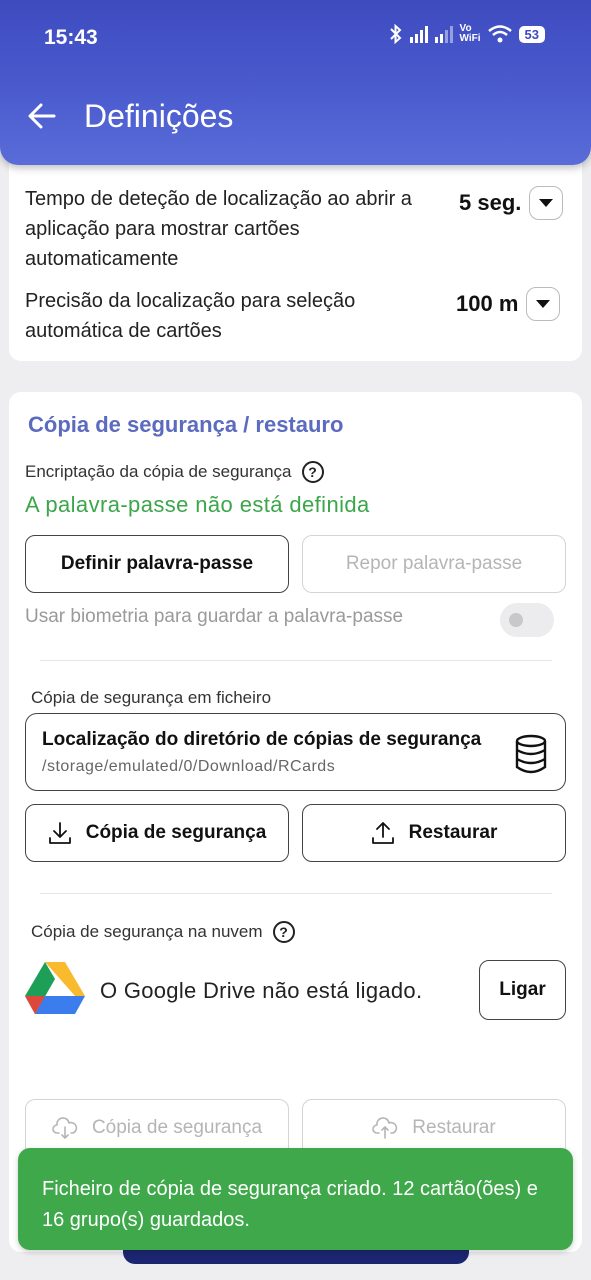 The image size is (591, 1280). Describe the element at coordinates (295, 82) in the screenshot. I see `app-bar: 15:43 Vo WiFi 53 Definições` at that location.